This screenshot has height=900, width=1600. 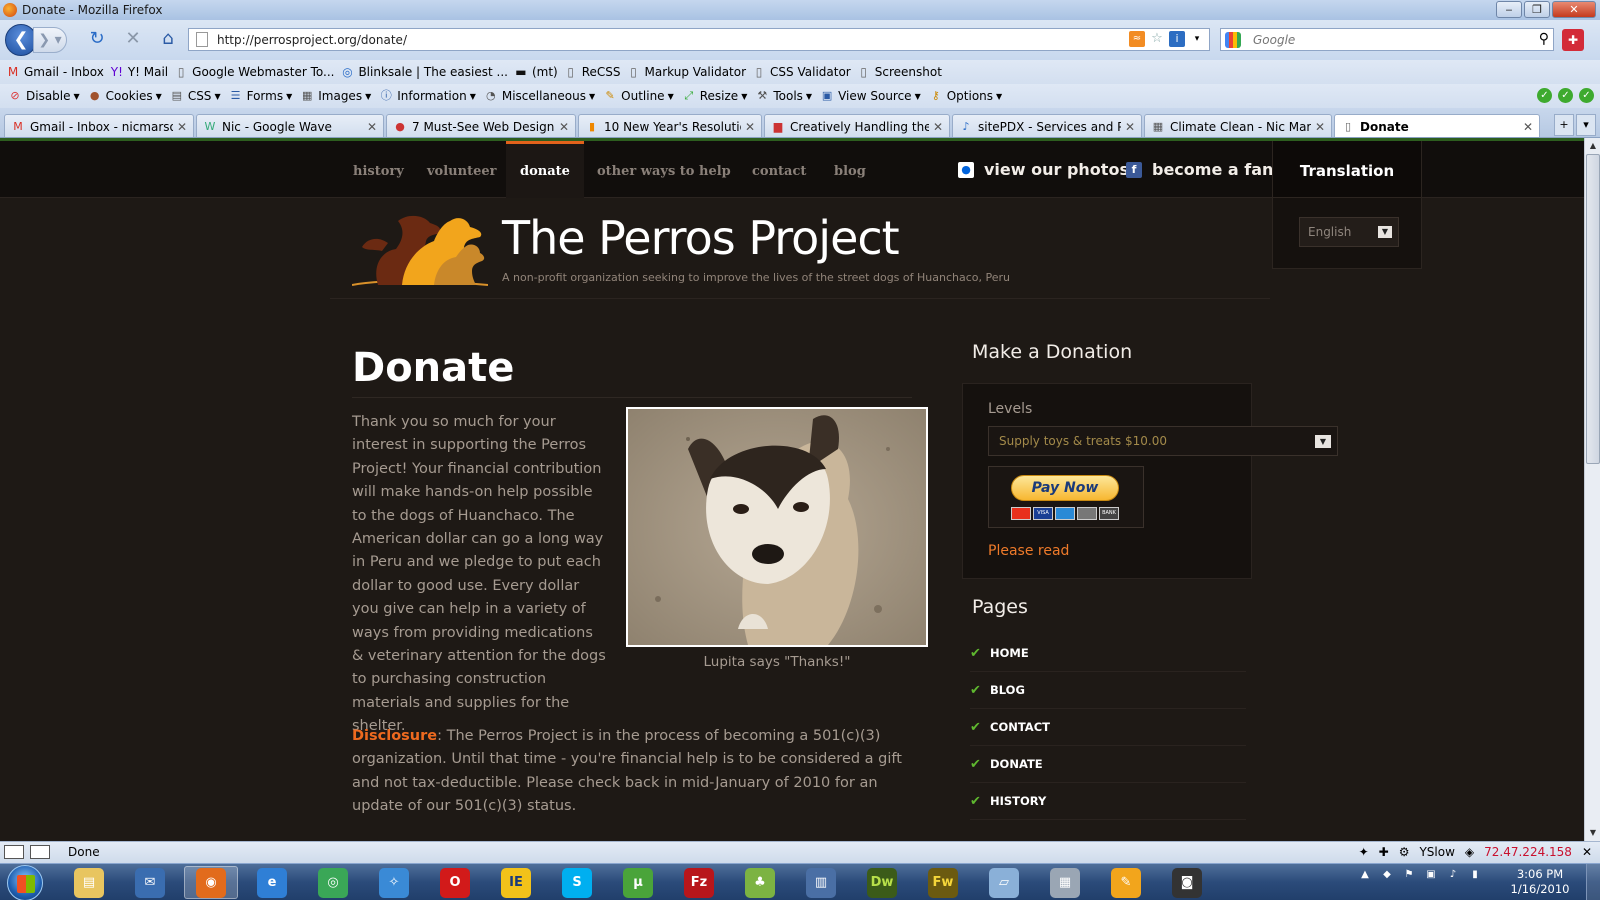 I want to click on taskbar-evernote: ♣, so click(x=760, y=882).